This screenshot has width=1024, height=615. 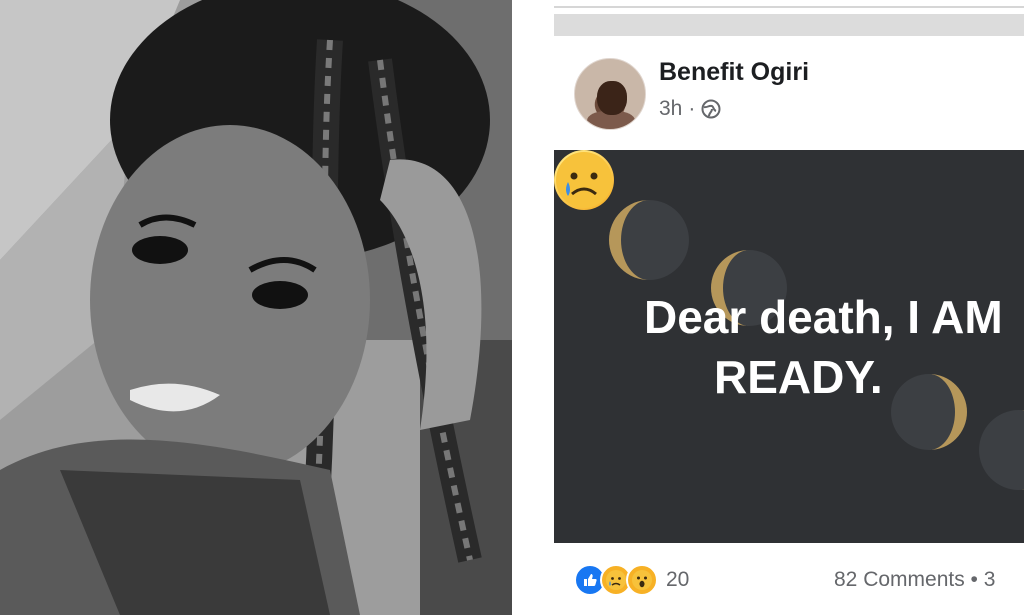 I want to click on post-meta: 3h ·, so click(x=690, y=109).